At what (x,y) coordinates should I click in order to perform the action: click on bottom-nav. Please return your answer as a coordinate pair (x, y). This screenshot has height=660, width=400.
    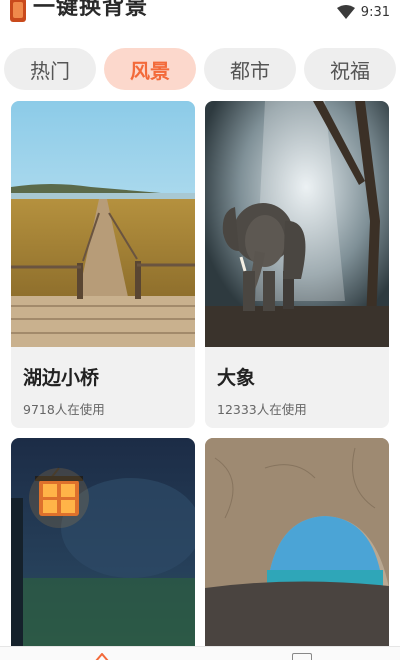
    Looking at the image, I should click on (200, 653).